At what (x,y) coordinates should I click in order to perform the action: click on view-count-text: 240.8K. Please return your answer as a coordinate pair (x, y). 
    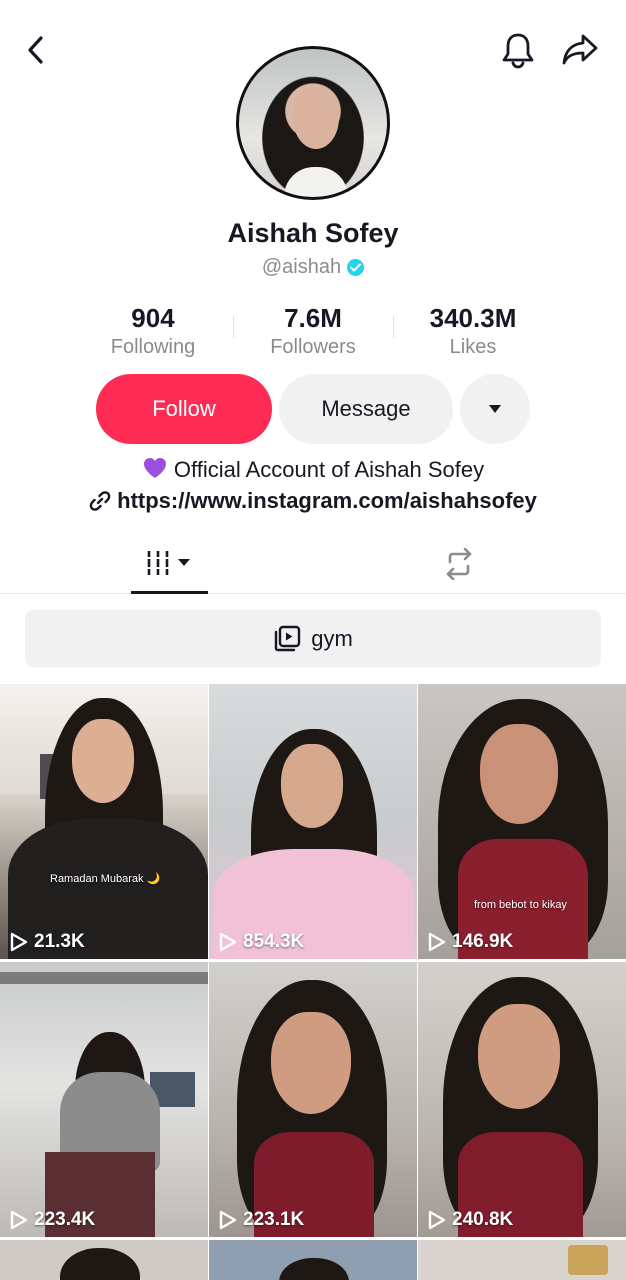
    Looking at the image, I should click on (483, 1219).